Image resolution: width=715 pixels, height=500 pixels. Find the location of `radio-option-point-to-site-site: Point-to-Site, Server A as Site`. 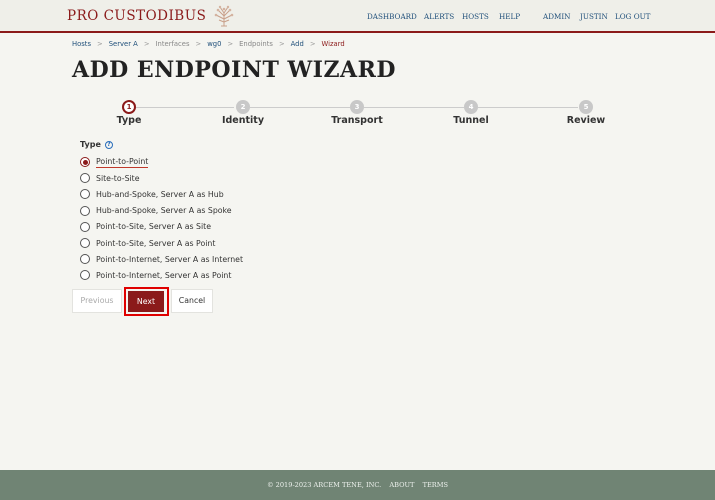

radio-option-point-to-site-site: Point-to-Site, Server A as Site is located at coordinates (161, 227).